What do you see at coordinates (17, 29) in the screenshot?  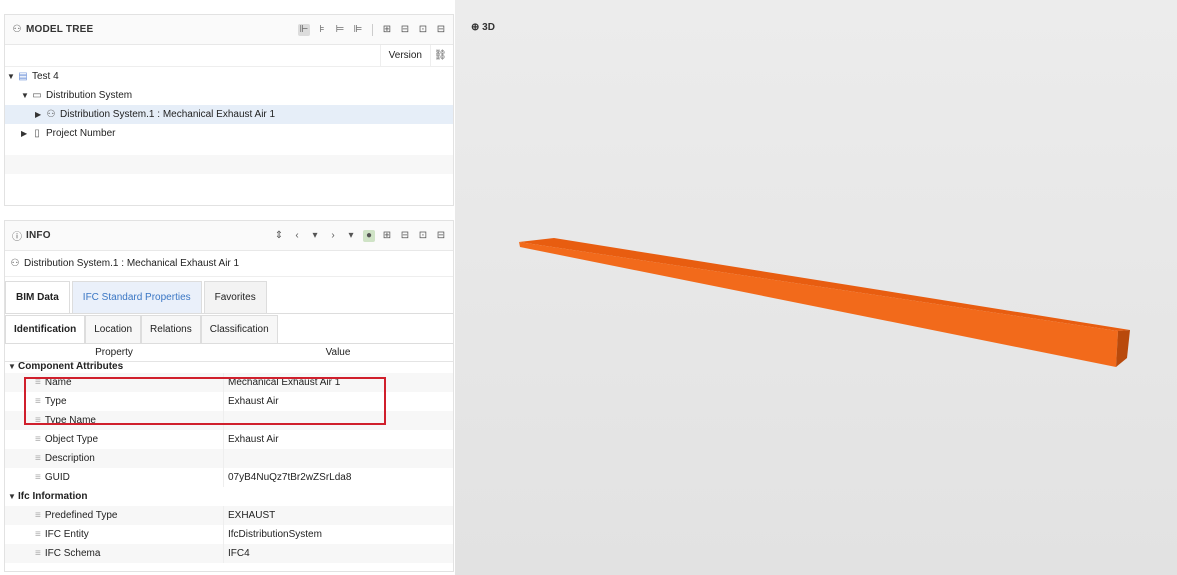 I see `model-tree-icon: ⚇` at bounding box center [17, 29].